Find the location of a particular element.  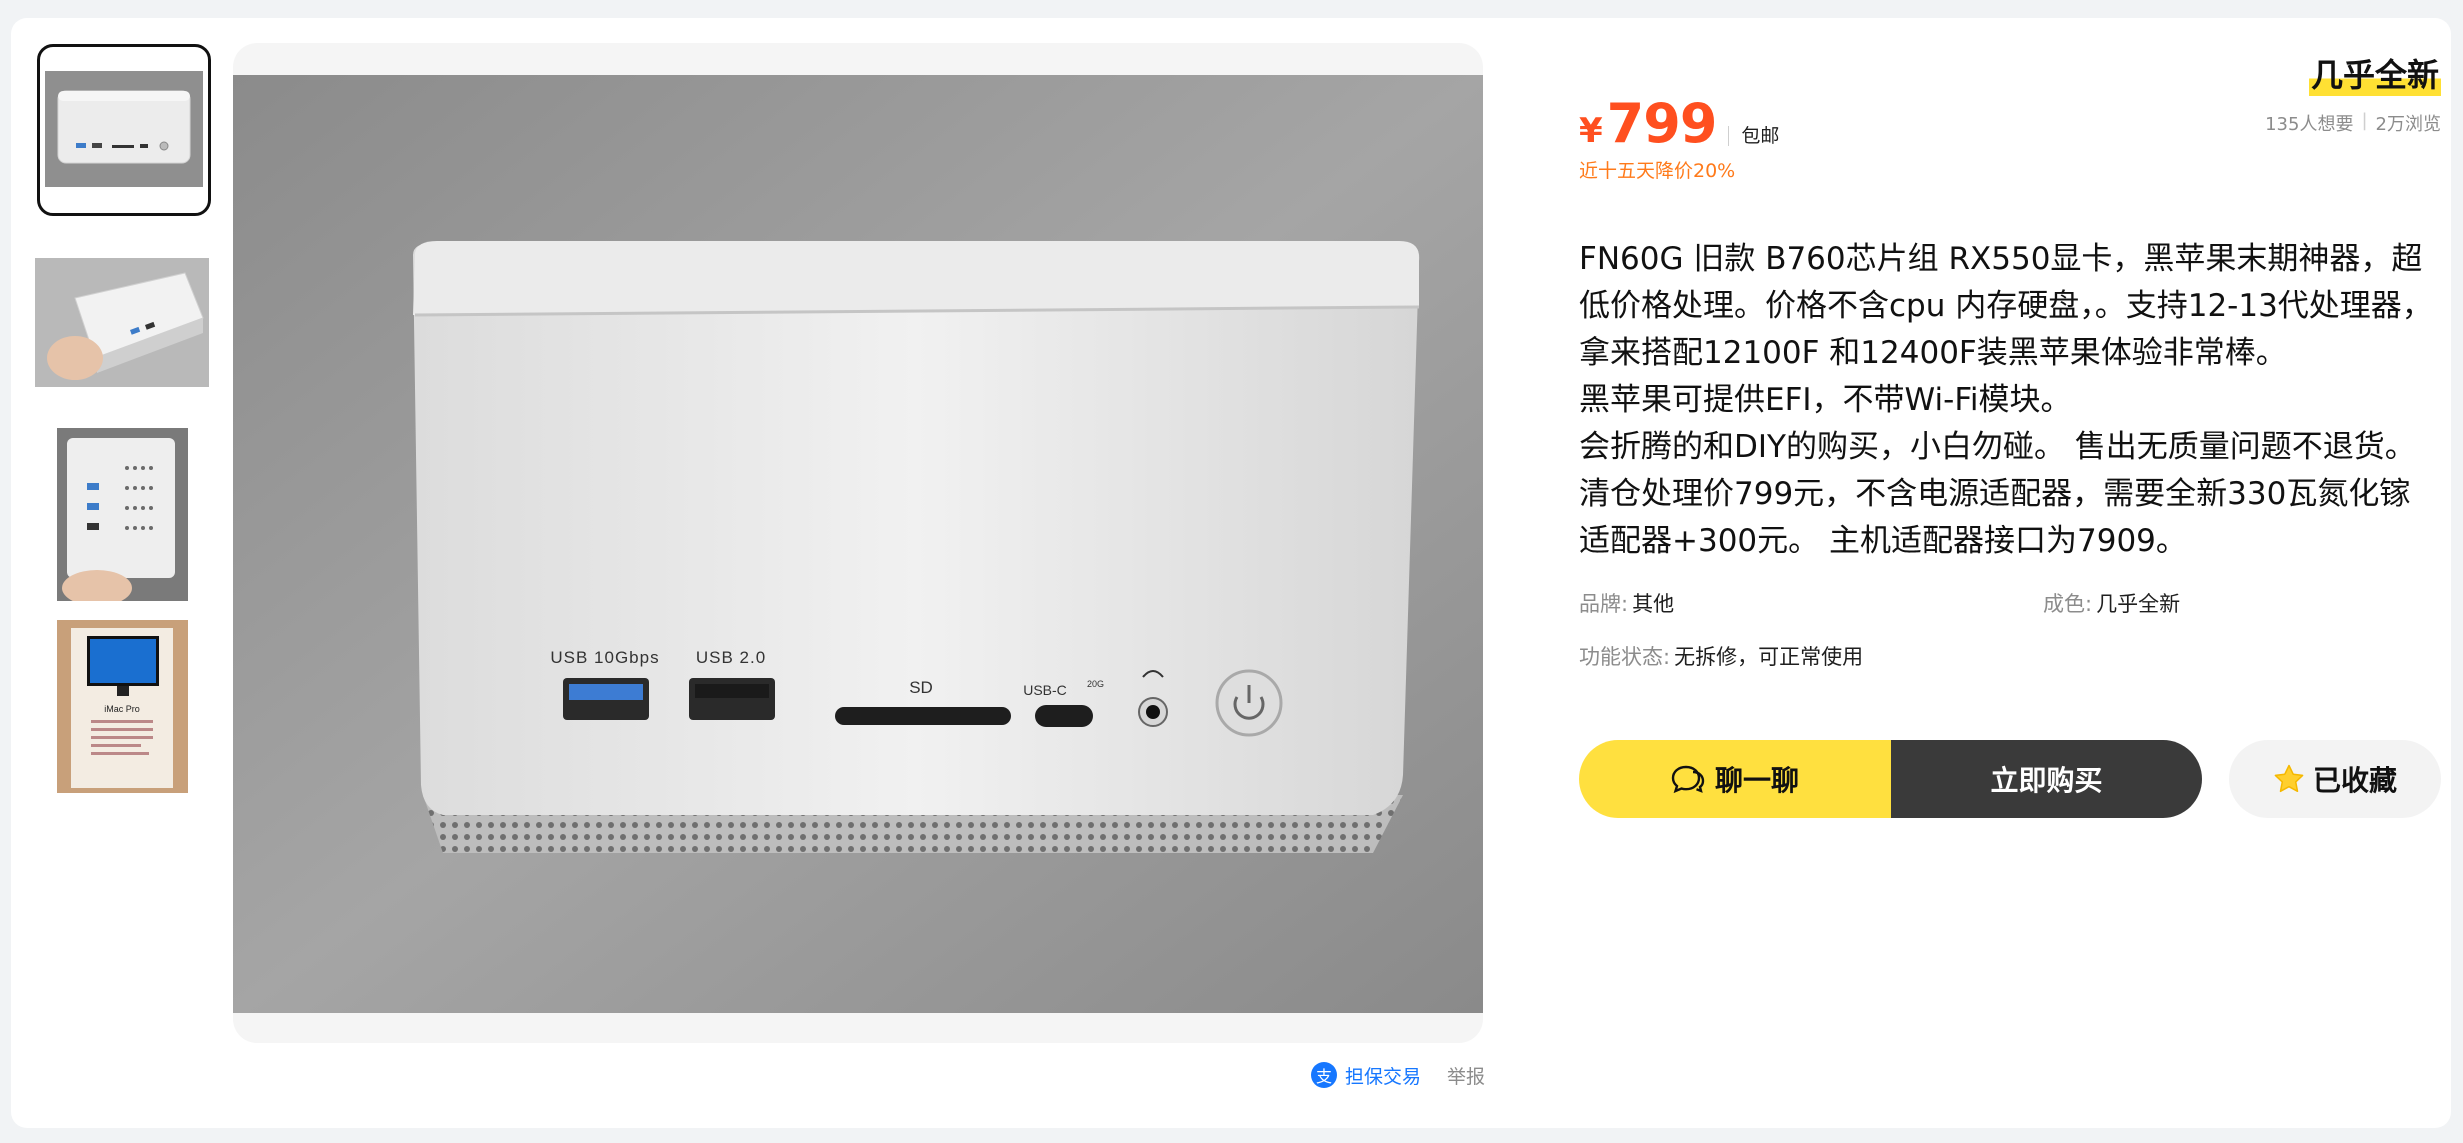

favorite-button: 已收藏 is located at coordinates (2335, 779).